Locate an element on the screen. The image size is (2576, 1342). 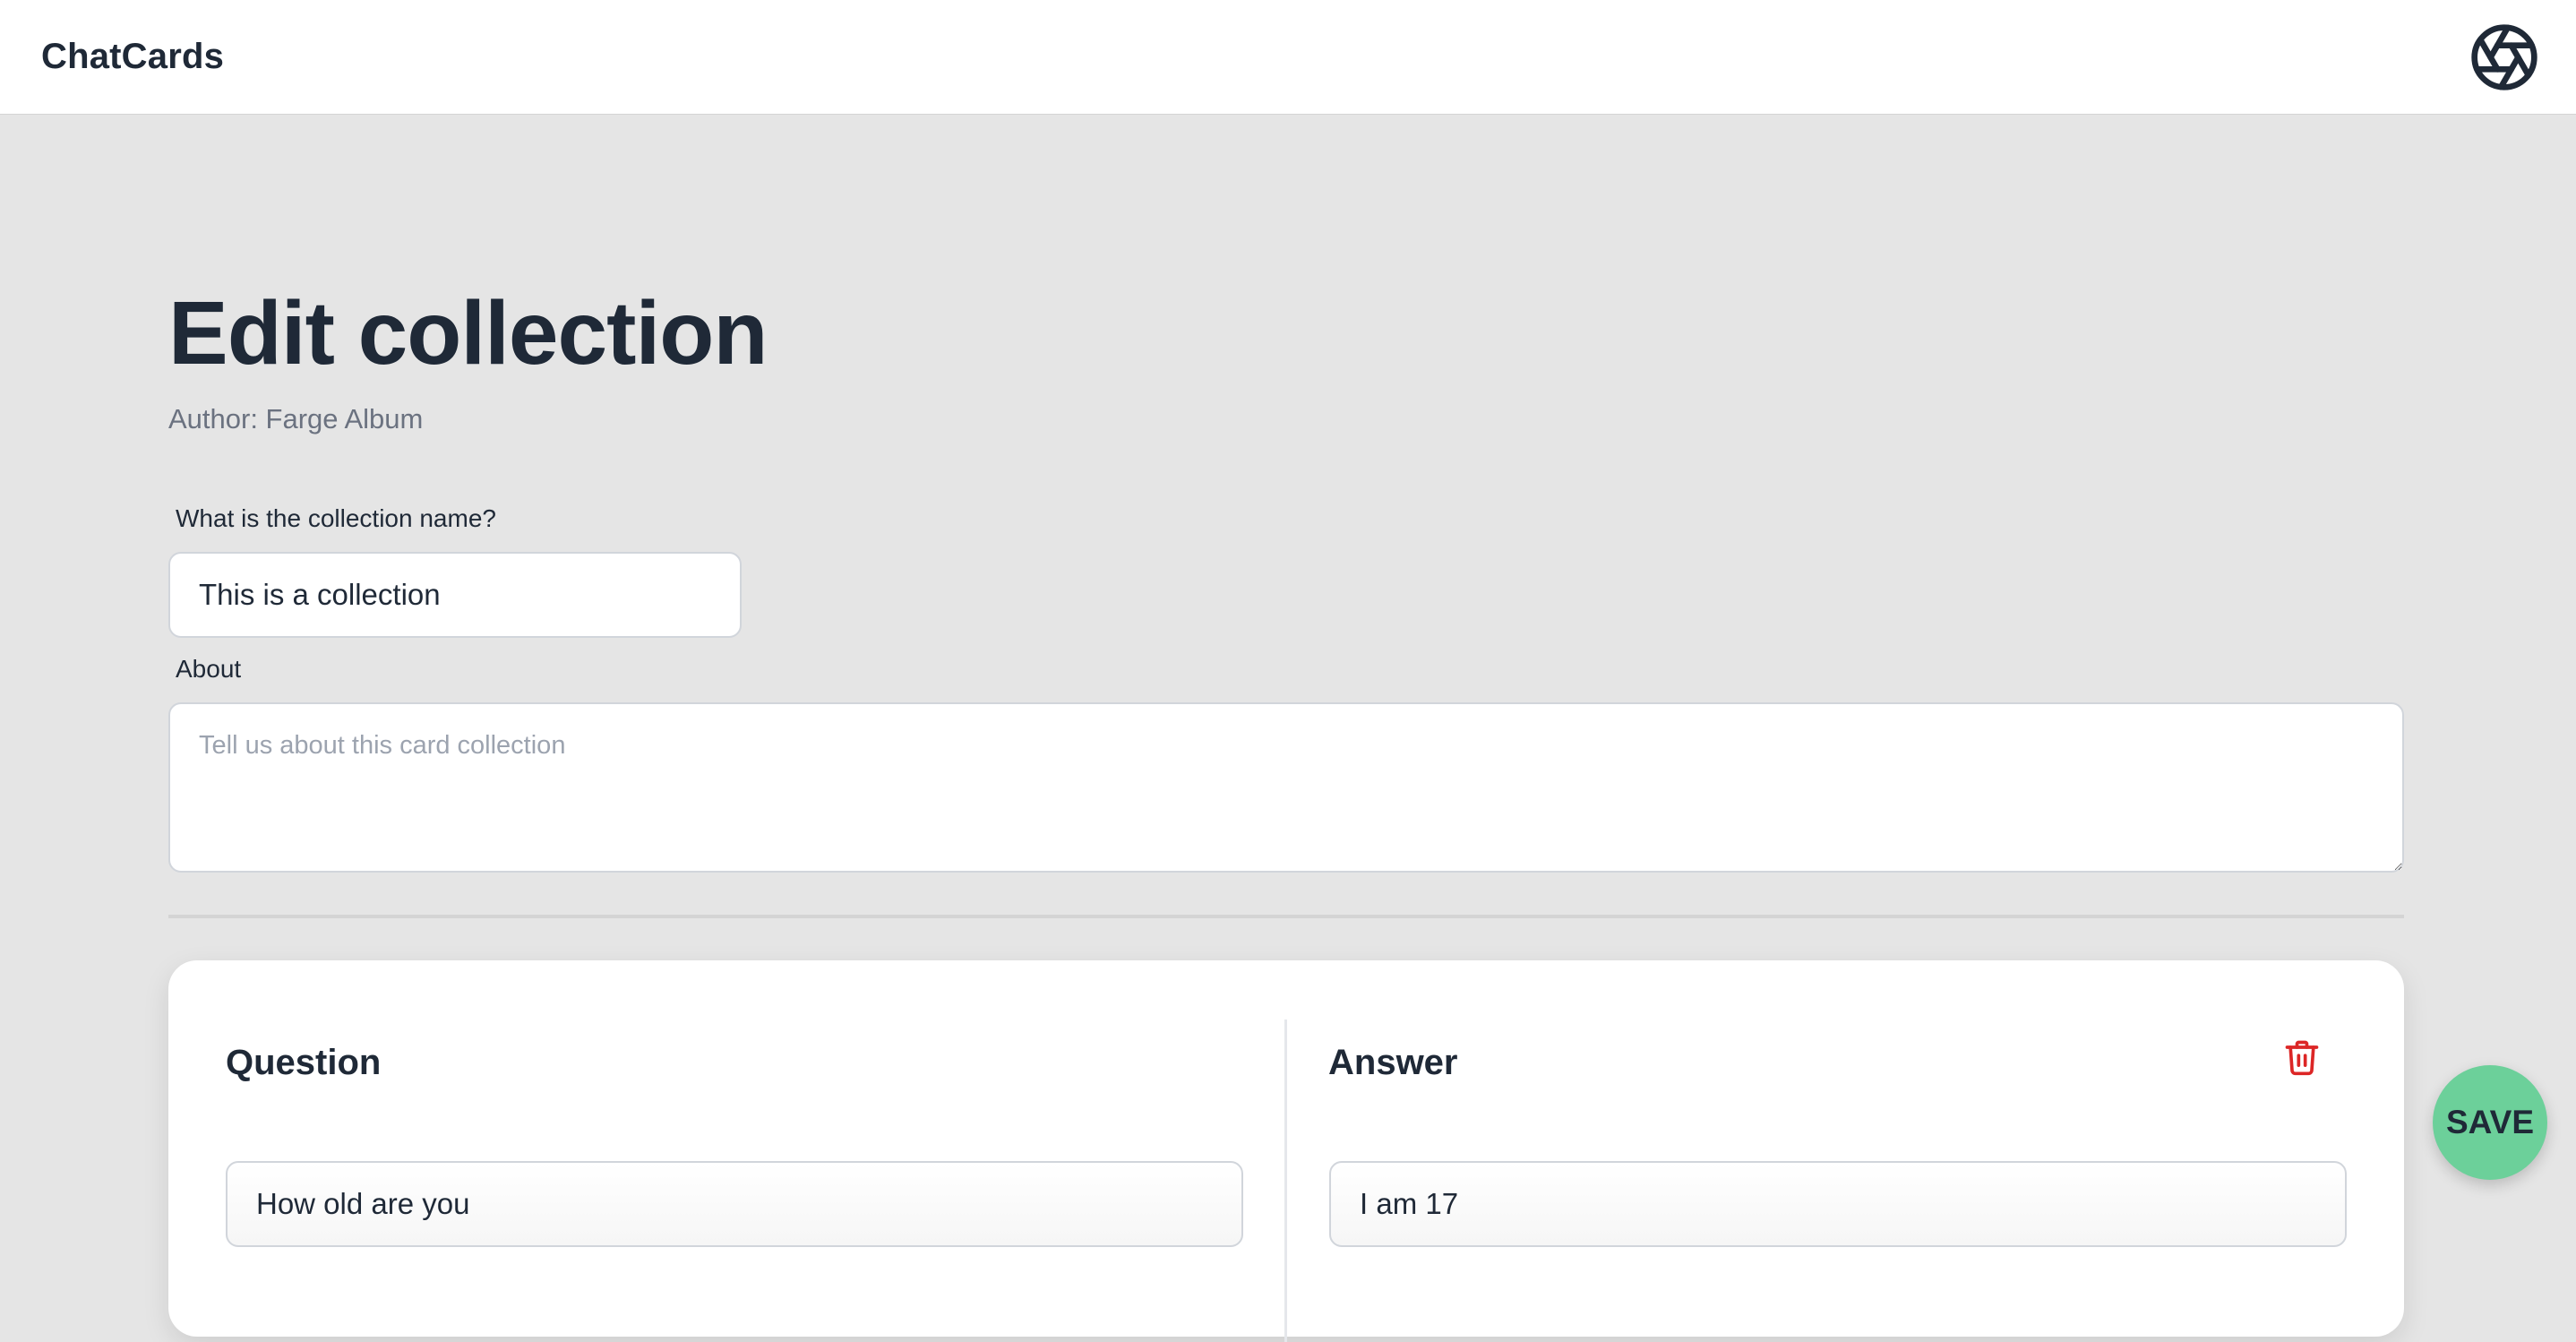
aperture-icon is located at coordinates (2504, 57).